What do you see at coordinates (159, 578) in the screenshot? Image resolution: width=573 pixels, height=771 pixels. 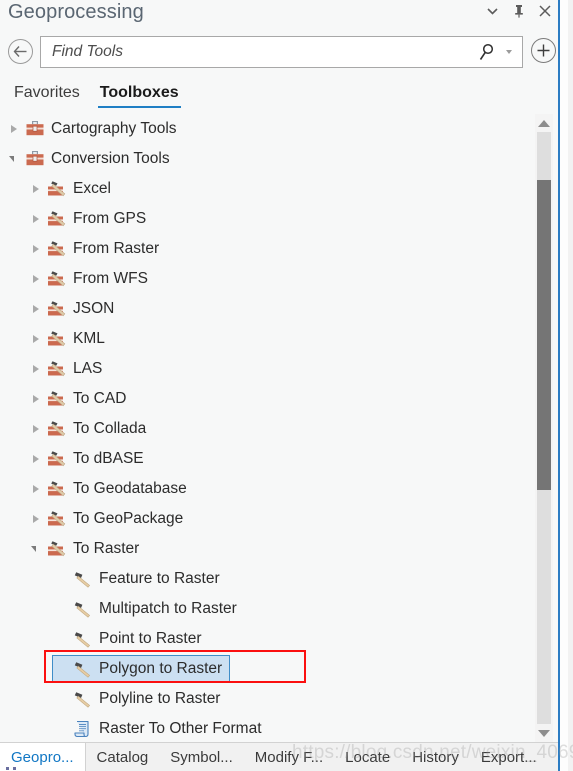 I see `tree-item-label: Feature to Raster` at bounding box center [159, 578].